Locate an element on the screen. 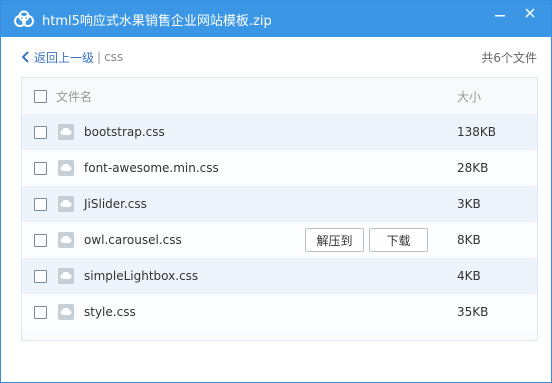  extract-to-button: 解压到 is located at coordinates (334, 240).